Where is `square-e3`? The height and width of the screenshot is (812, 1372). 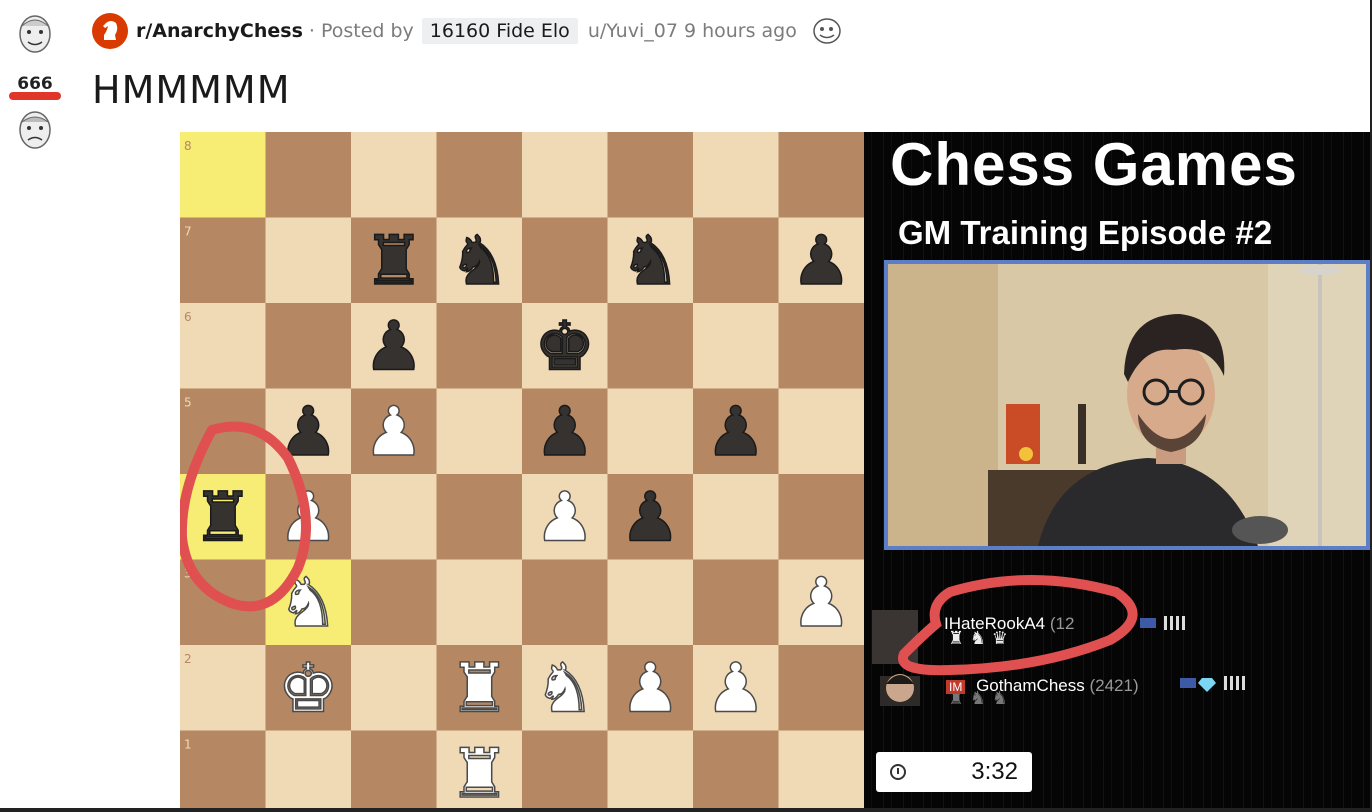
square-e3 is located at coordinates (565, 602).